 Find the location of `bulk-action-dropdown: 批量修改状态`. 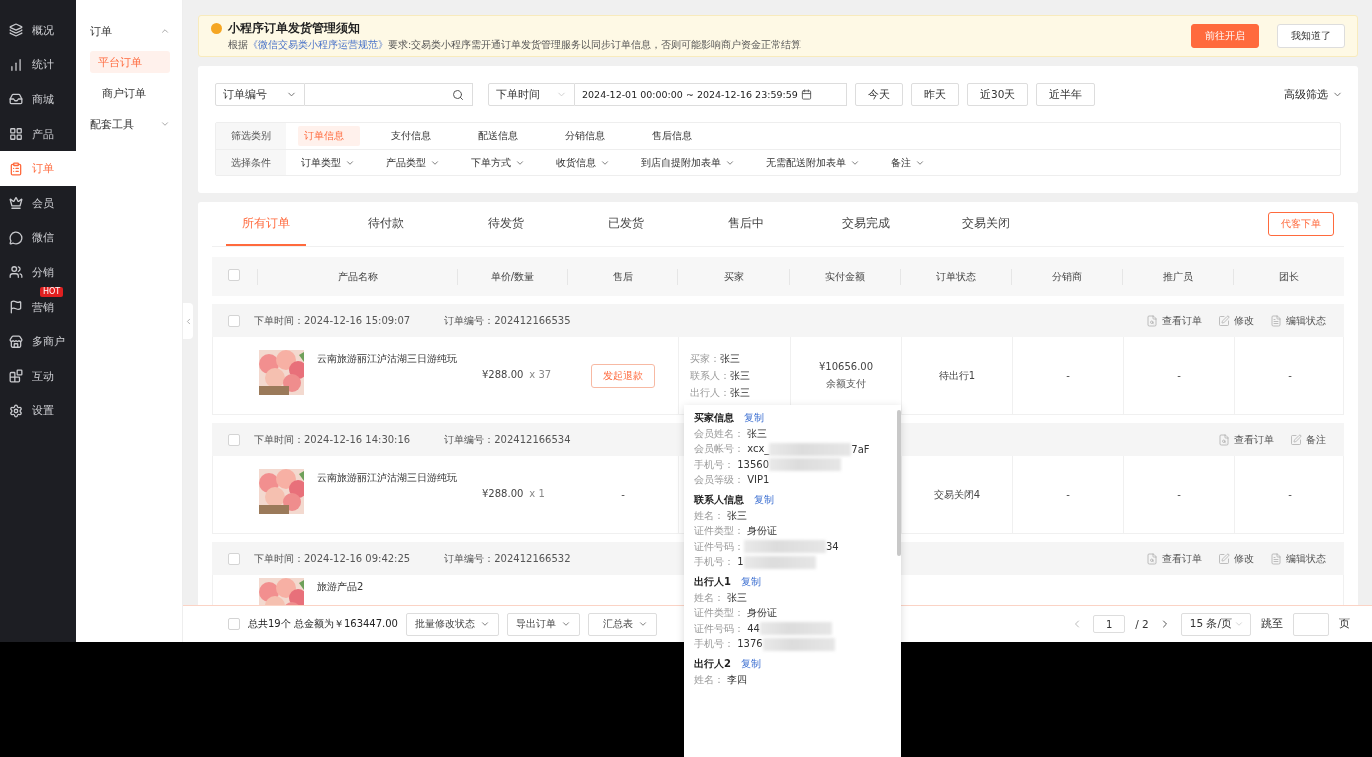

bulk-action-dropdown: 批量修改状态 is located at coordinates (452, 624).